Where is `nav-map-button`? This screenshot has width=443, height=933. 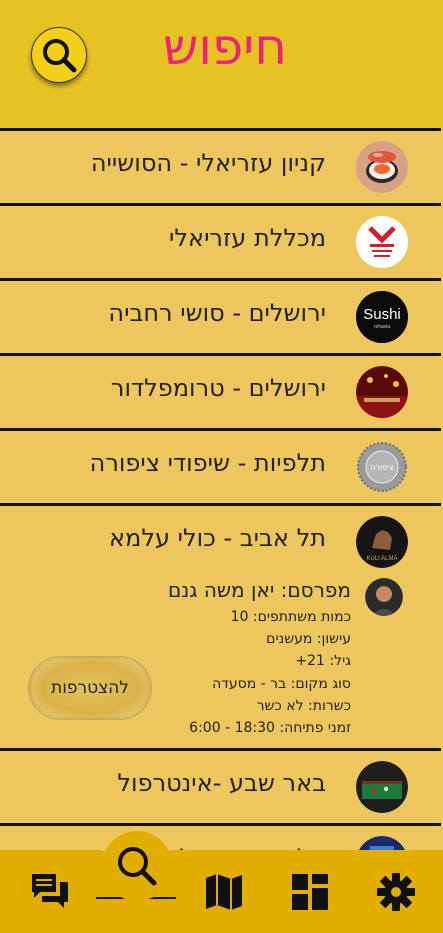 nav-map-button is located at coordinates (224, 892).